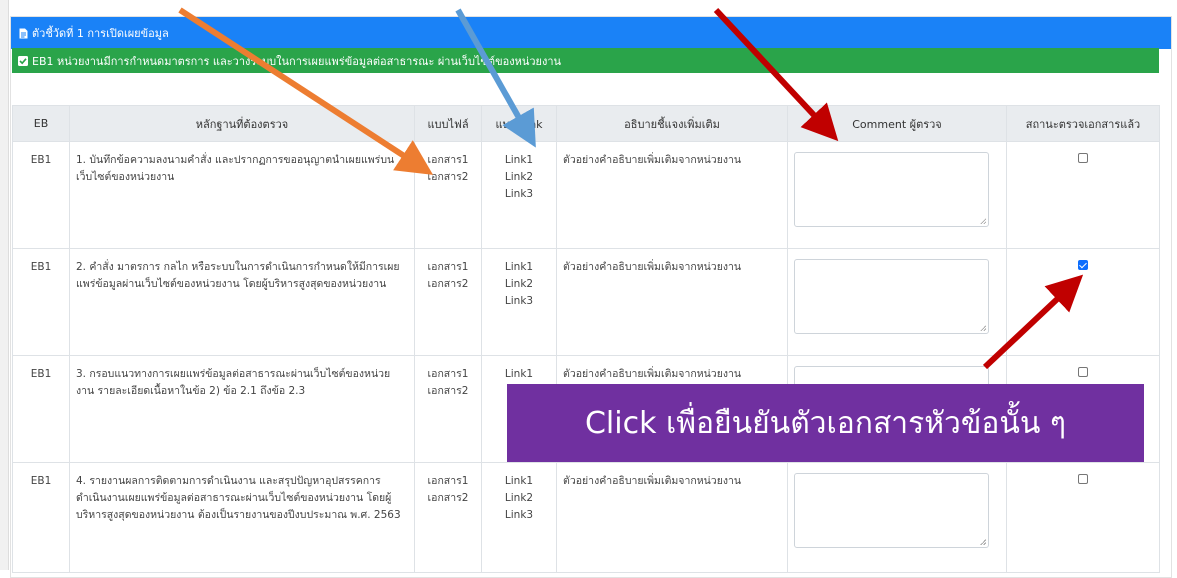 The height and width of the screenshot is (578, 1177). Describe the element at coordinates (1083, 265) in the screenshot. I see `status-checkbox-checked` at that location.